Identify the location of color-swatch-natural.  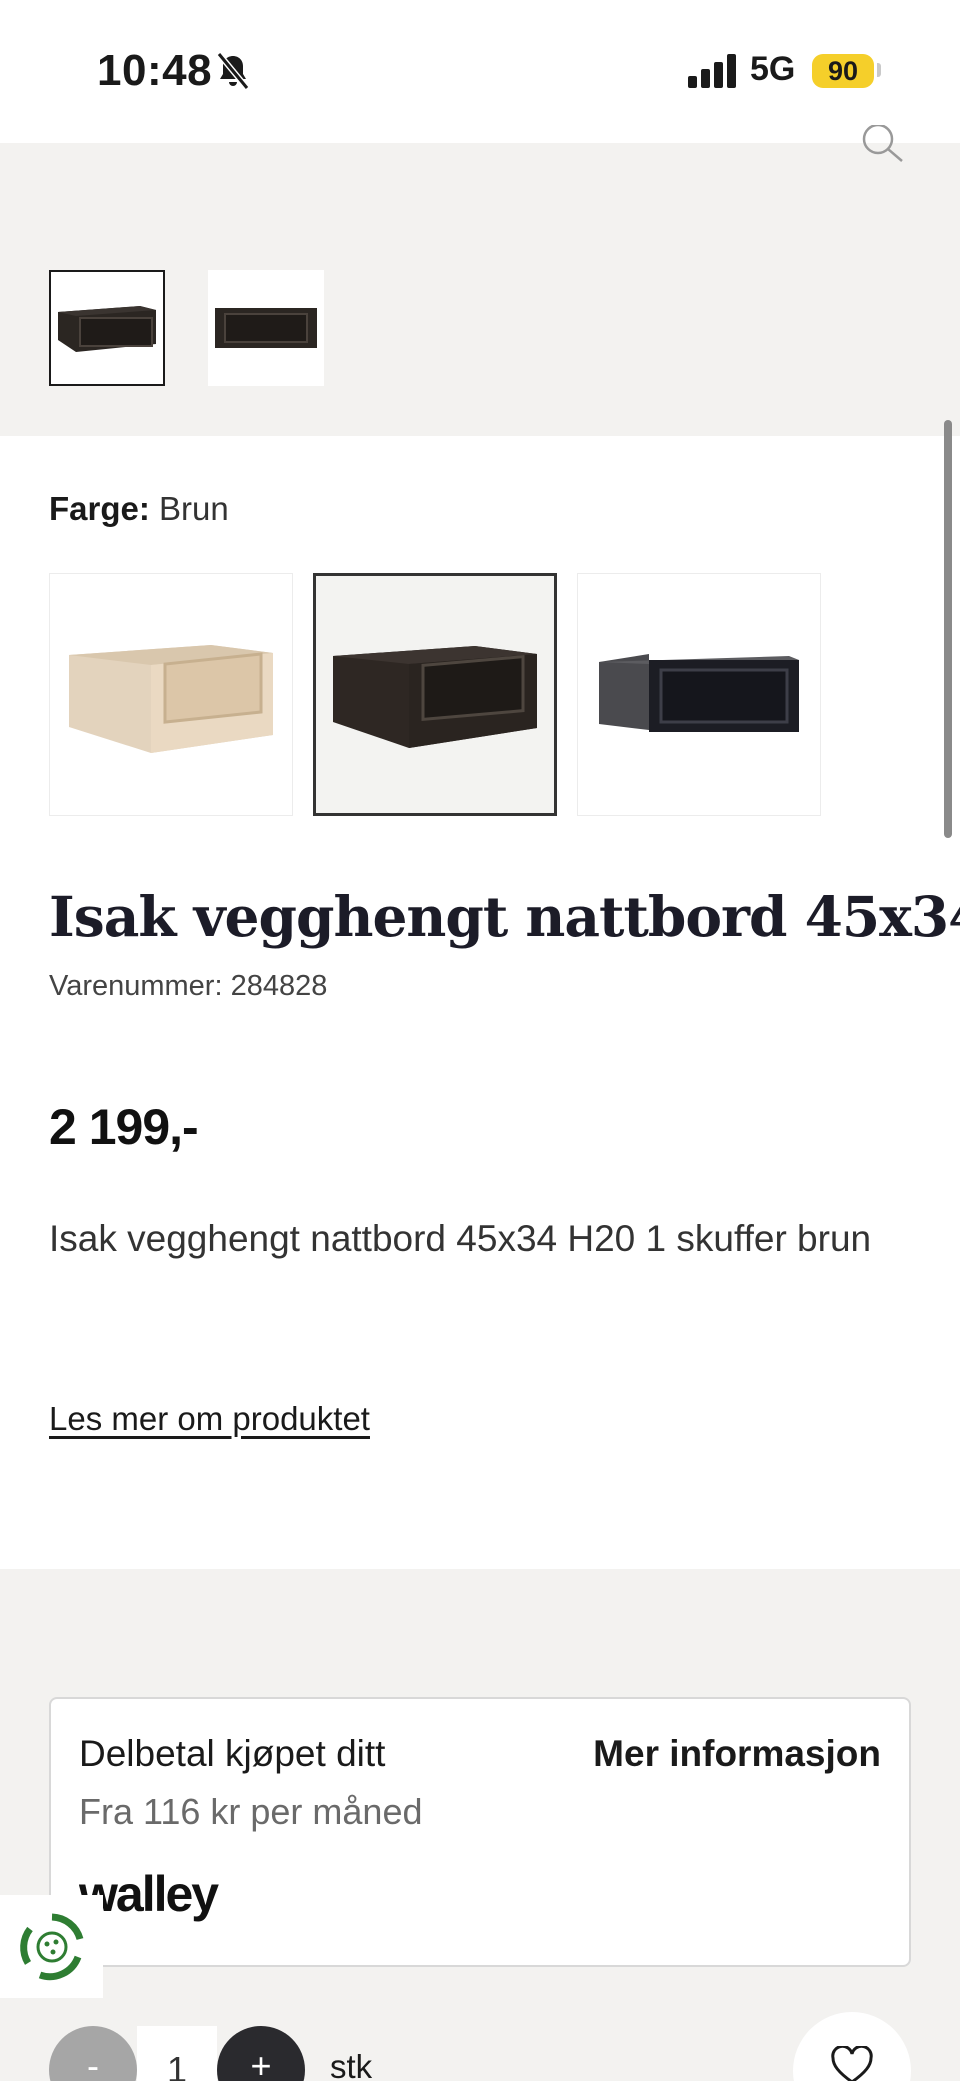
(171, 694).